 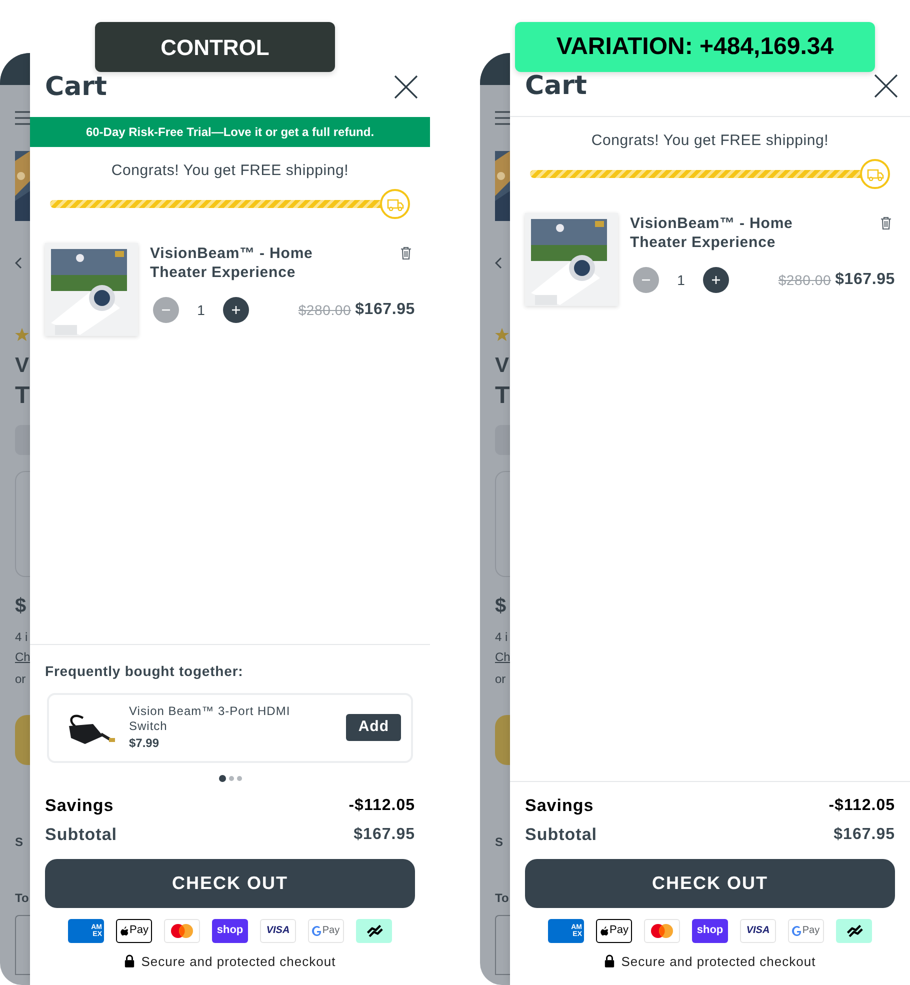 What do you see at coordinates (144, 671) in the screenshot?
I see `section-heading: Frequently bought together:` at bounding box center [144, 671].